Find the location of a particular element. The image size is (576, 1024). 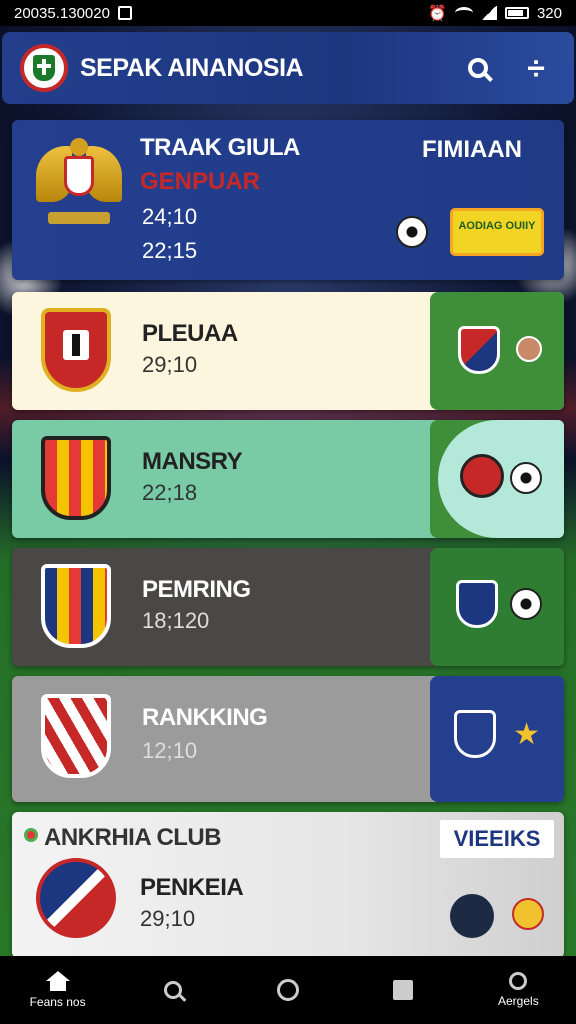

nav-search is located at coordinates (173, 990).